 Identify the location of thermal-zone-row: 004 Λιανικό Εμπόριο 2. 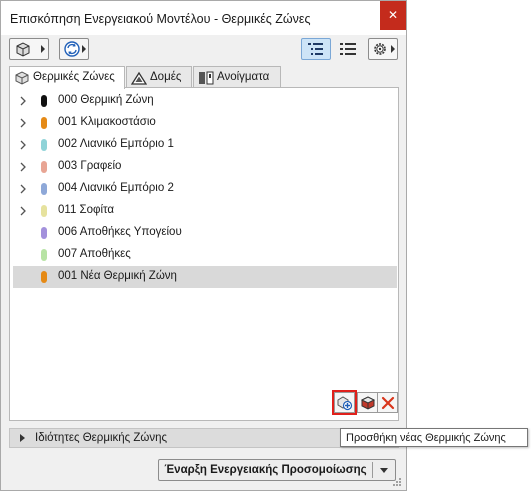
(205, 189).